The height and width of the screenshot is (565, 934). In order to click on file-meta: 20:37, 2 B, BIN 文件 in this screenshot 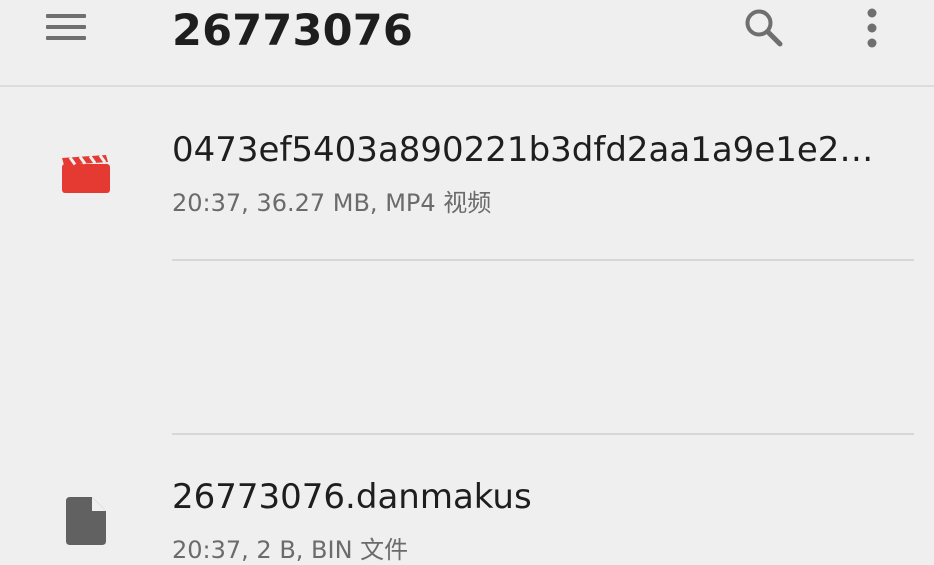, I will do `click(290, 550)`.